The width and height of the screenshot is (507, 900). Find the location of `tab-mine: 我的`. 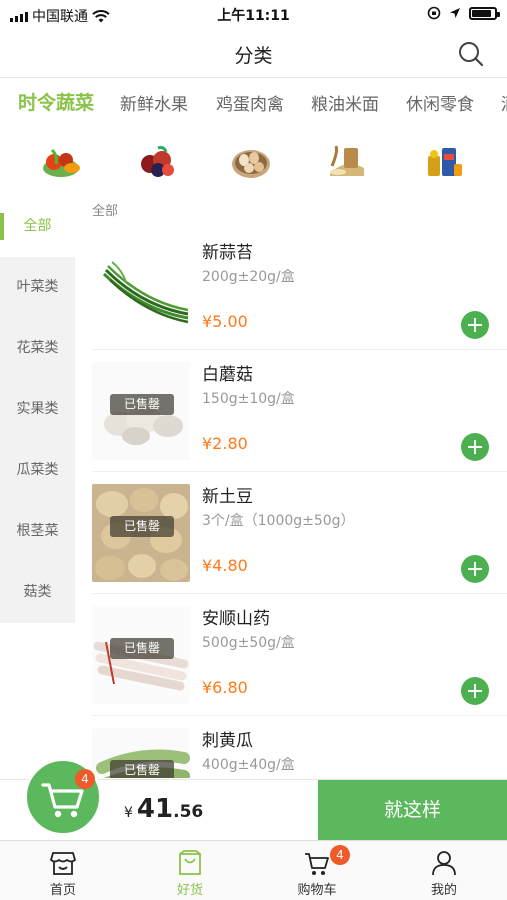

tab-mine: 我的 is located at coordinates (444, 870).